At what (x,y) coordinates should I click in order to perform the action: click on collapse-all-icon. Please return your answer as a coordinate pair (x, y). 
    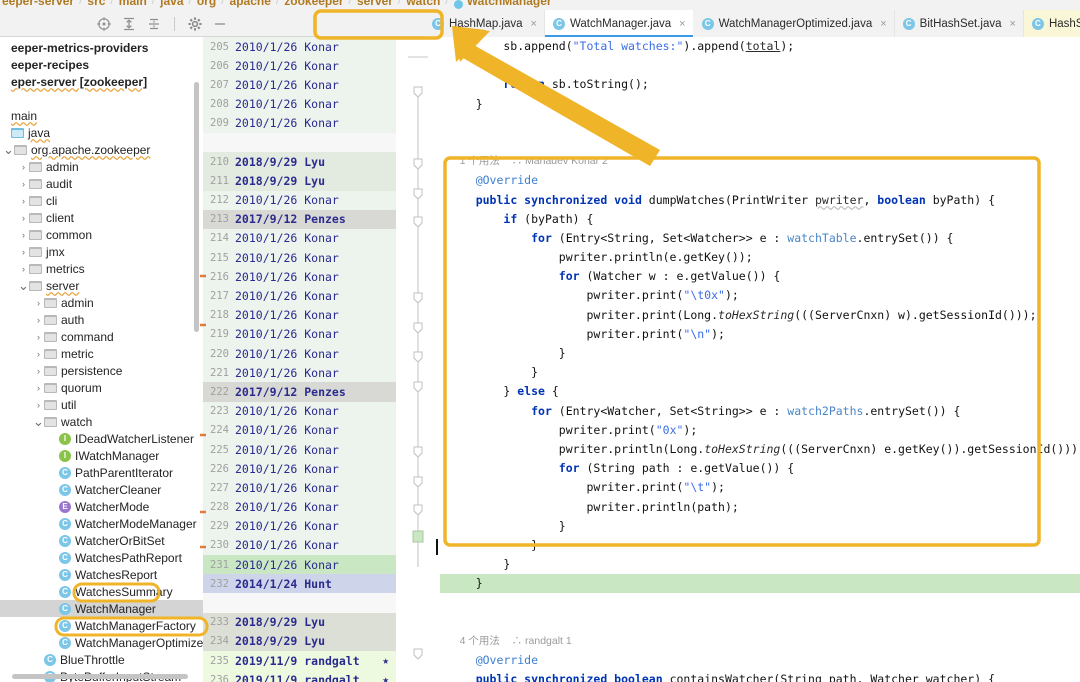
    Looking at the image, I should click on (129, 24).